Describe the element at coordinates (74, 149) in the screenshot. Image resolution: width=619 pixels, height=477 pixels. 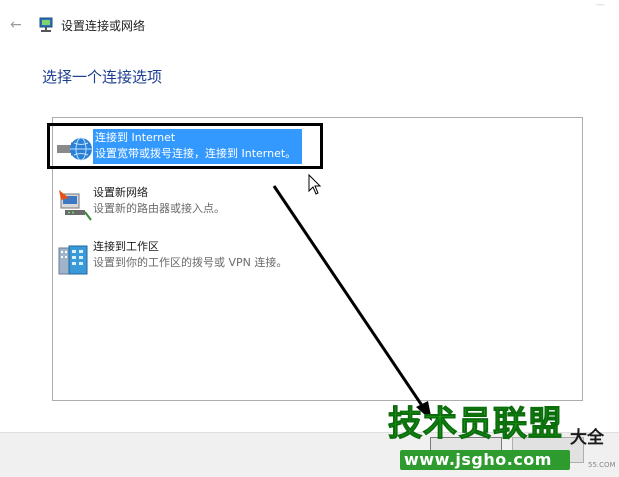
I see `globe-network-icon` at that location.